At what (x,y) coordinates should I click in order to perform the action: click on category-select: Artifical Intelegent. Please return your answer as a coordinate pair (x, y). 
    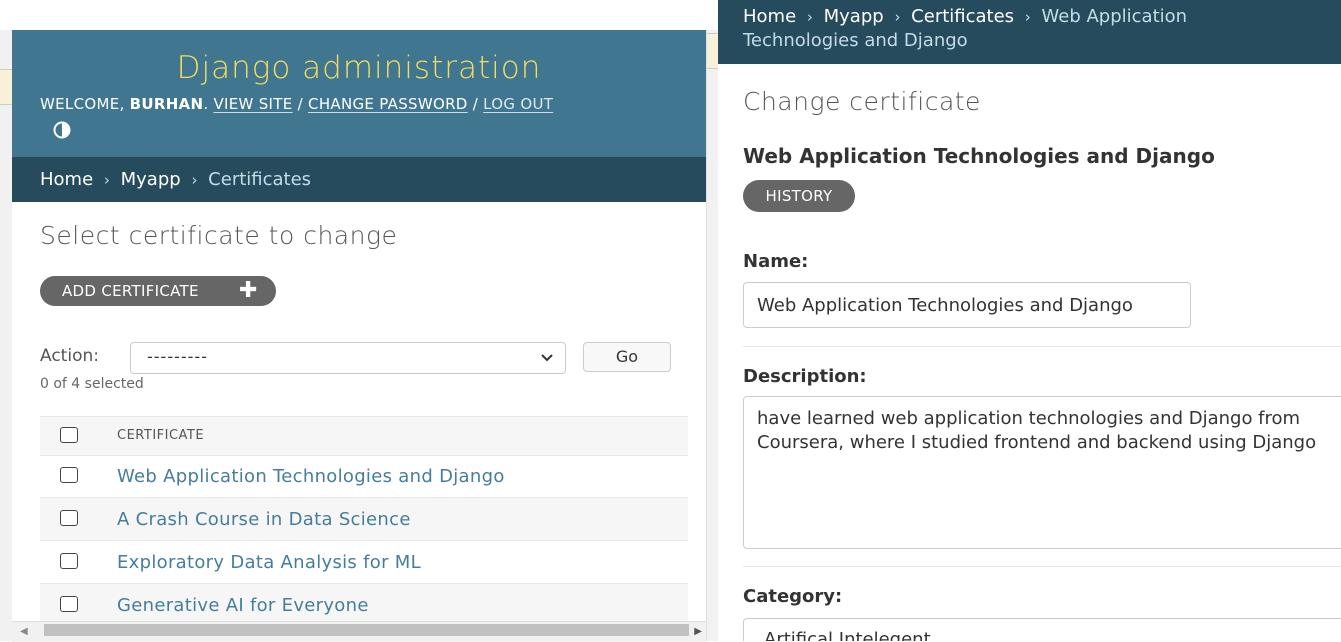
    Looking at the image, I should click on (1042, 629).